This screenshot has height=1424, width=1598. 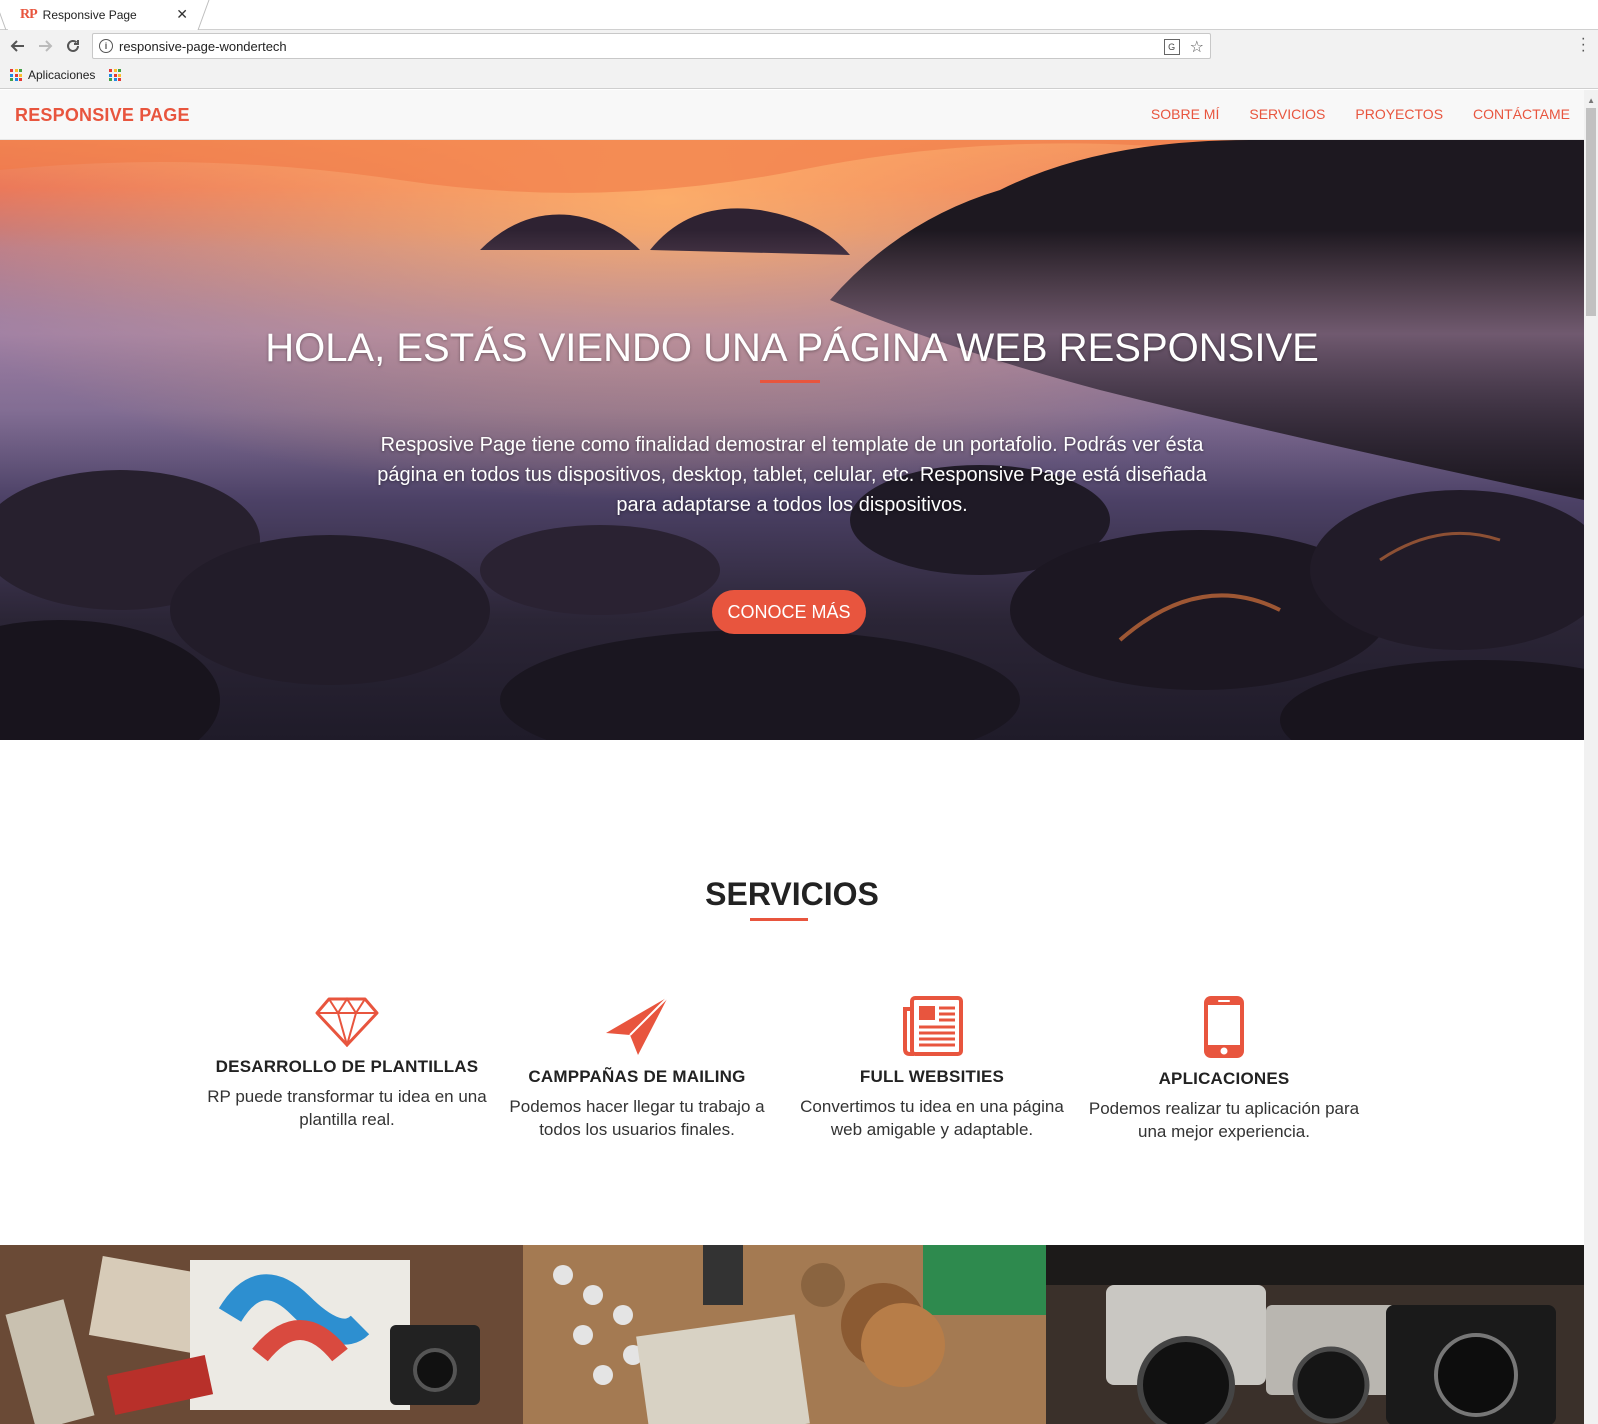 I want to click on tab-title: Responsive Page, so click(x=89, y=15).